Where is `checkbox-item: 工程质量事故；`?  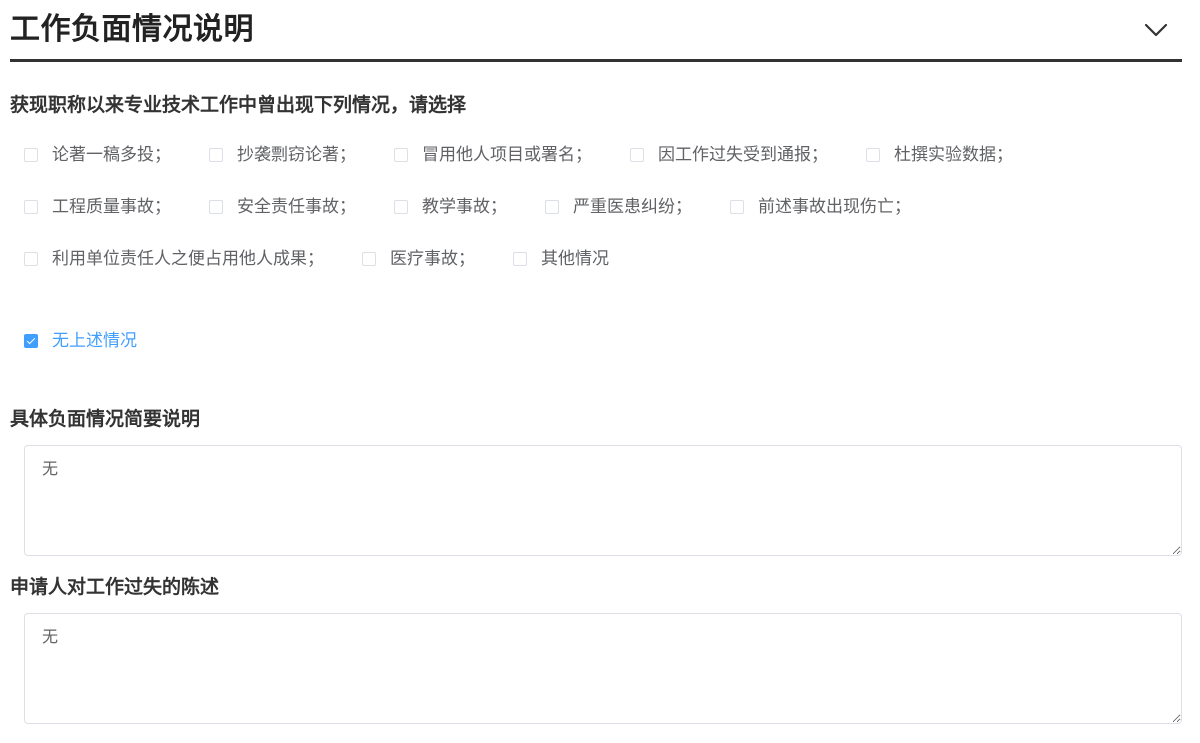 checkbox-item: 工程质量事故； is located at coordinates (97, 207).